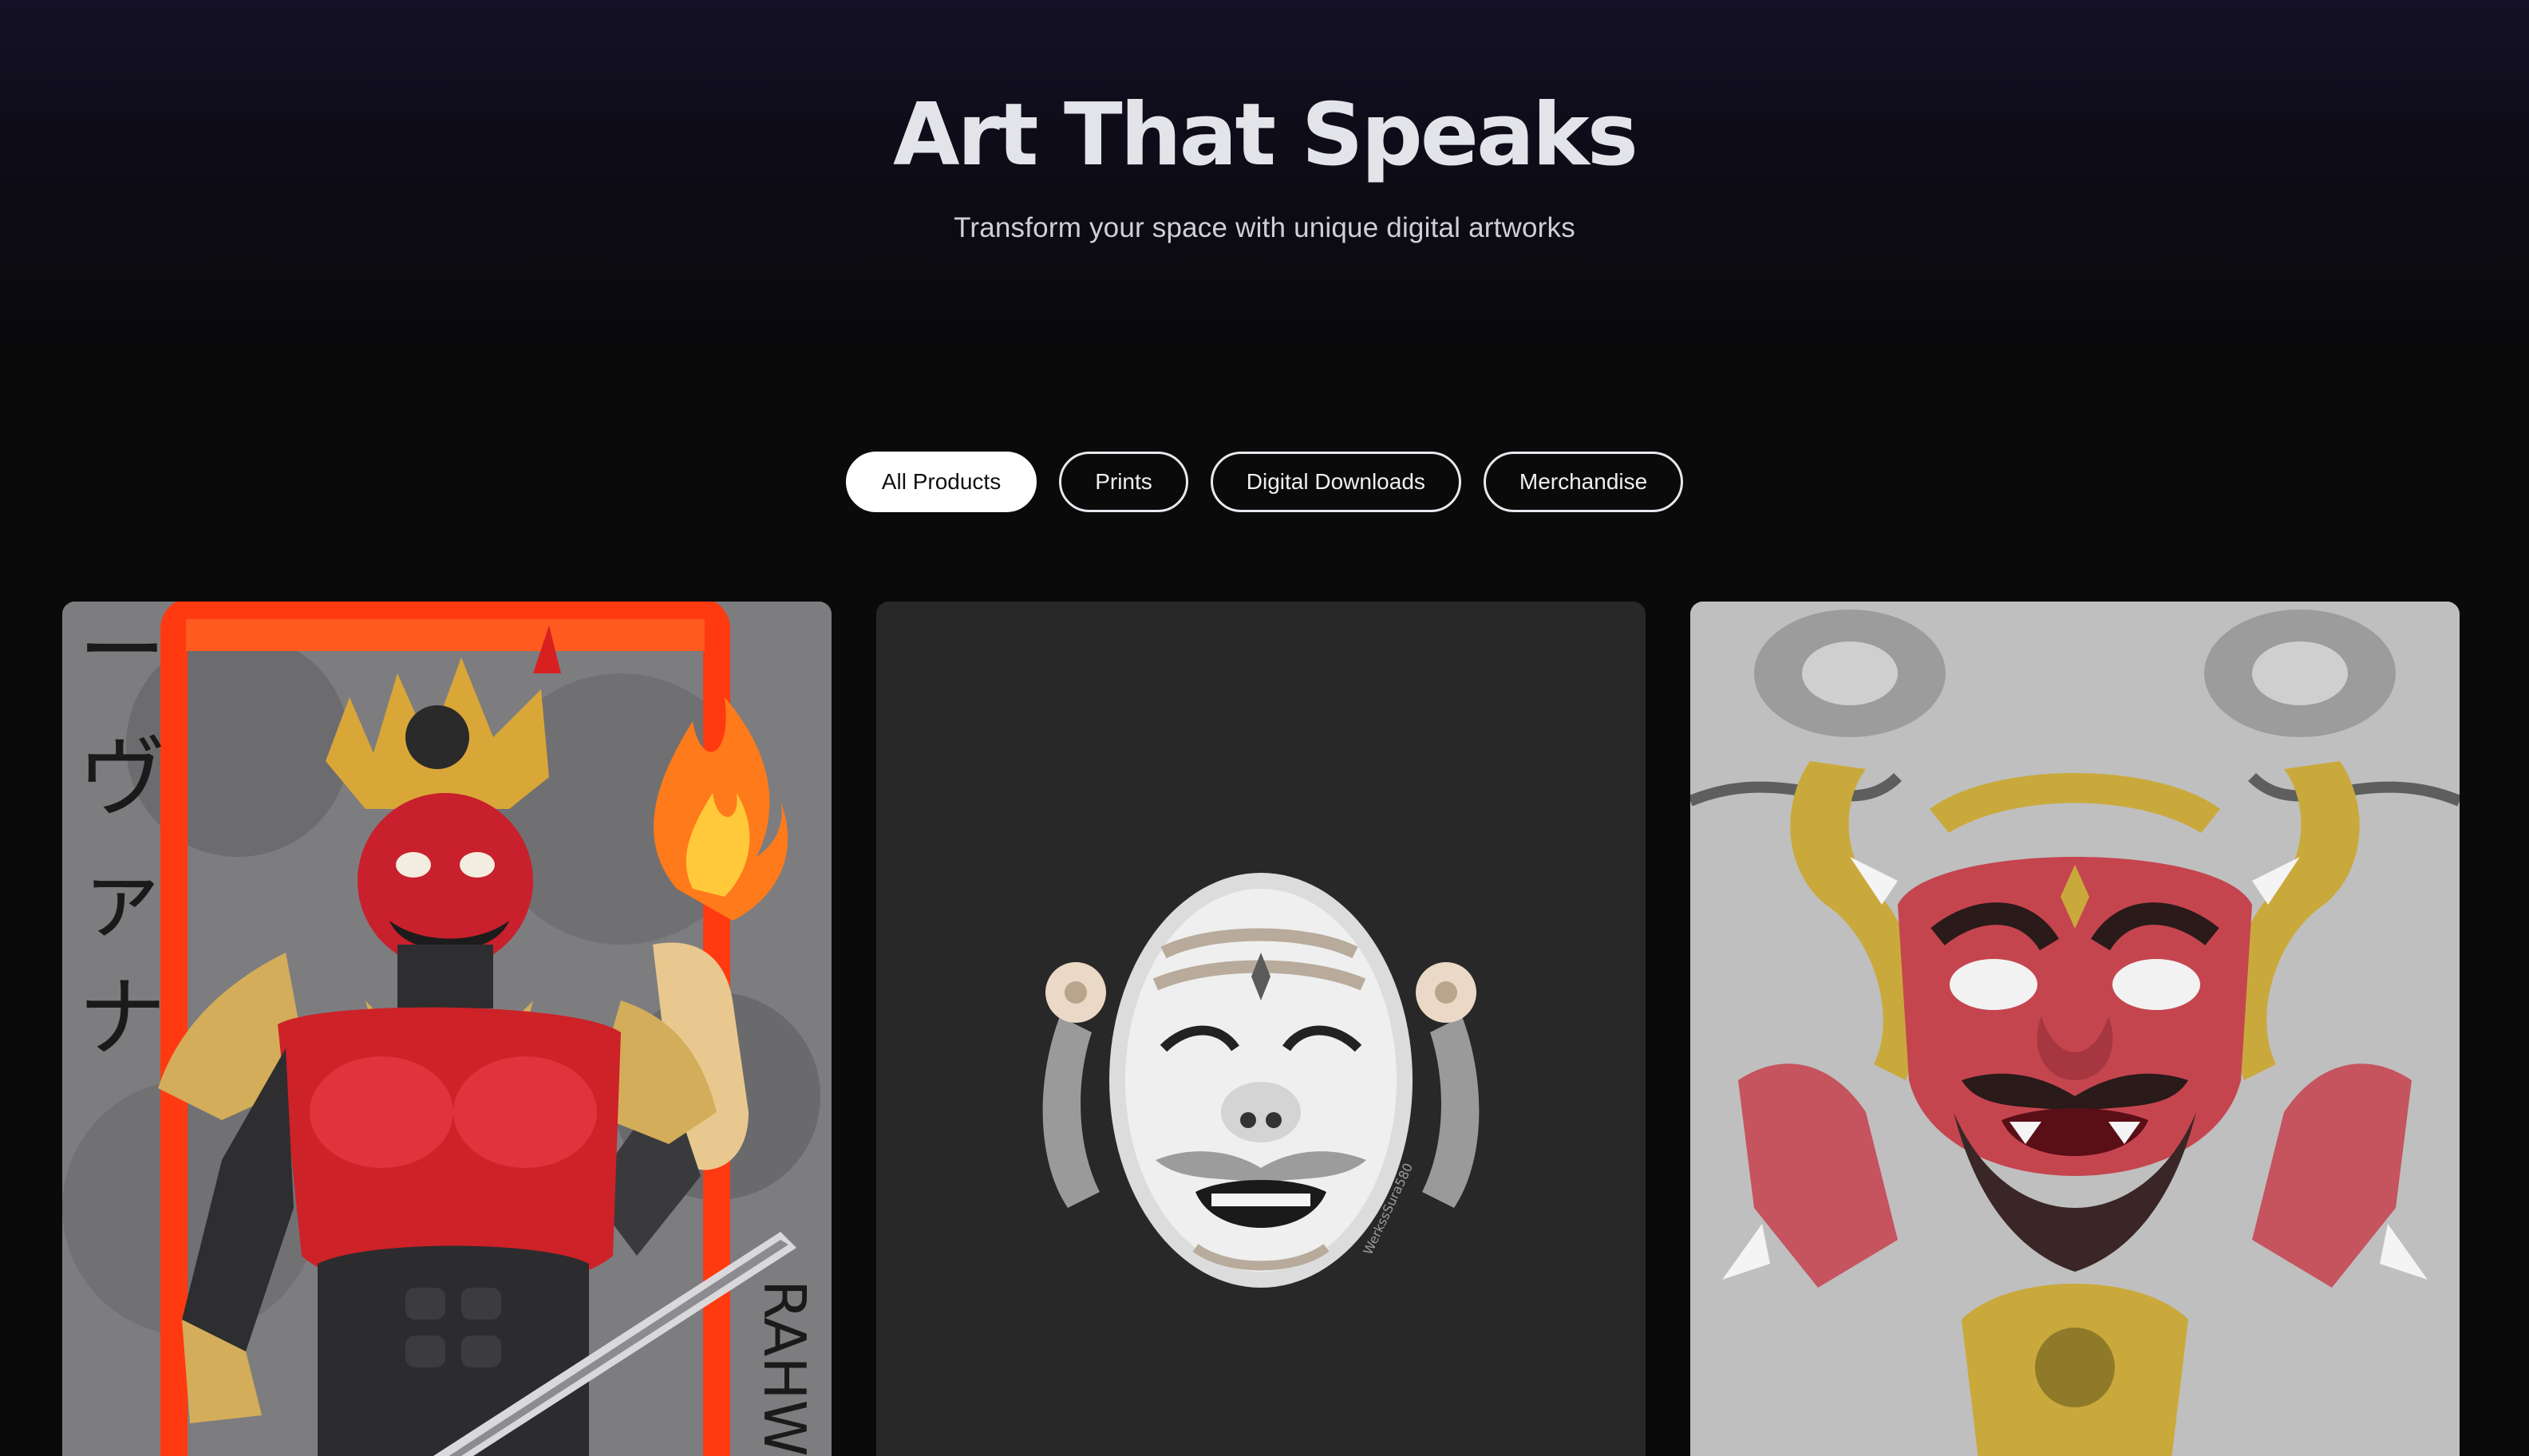 This screenshot has width=2529, height=1456. Describe the element at coordinates (1265, 135) in the screenshot. I see `hero-title: Art That Speaks` at that location.